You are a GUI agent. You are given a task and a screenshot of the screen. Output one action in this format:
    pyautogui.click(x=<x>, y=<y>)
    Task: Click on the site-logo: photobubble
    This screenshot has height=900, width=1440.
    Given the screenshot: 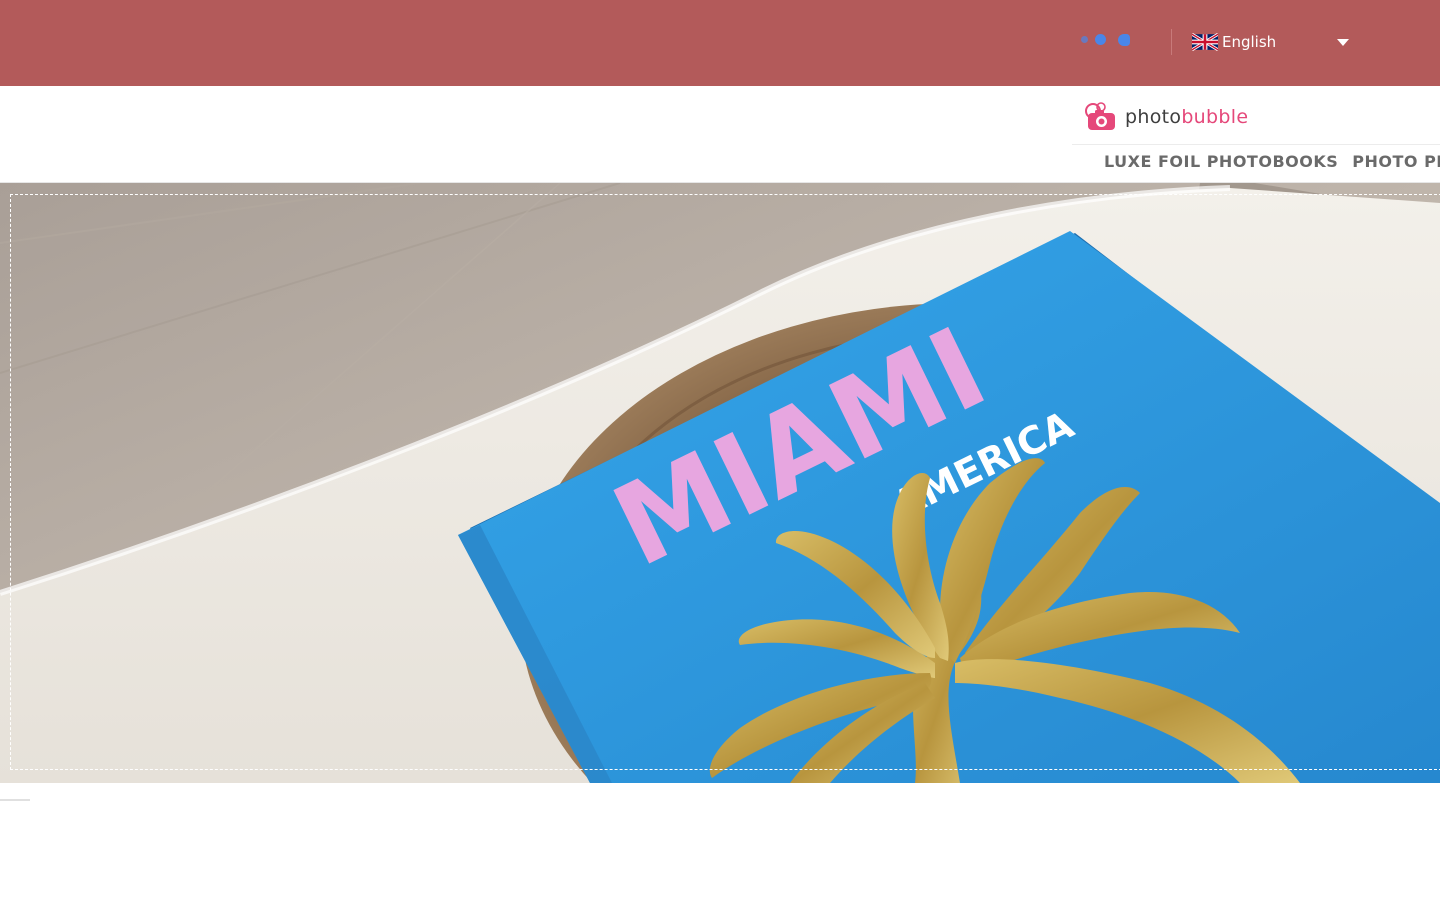 What is the action you would take?
    pyautogui.click(x=1174, y=117)
    